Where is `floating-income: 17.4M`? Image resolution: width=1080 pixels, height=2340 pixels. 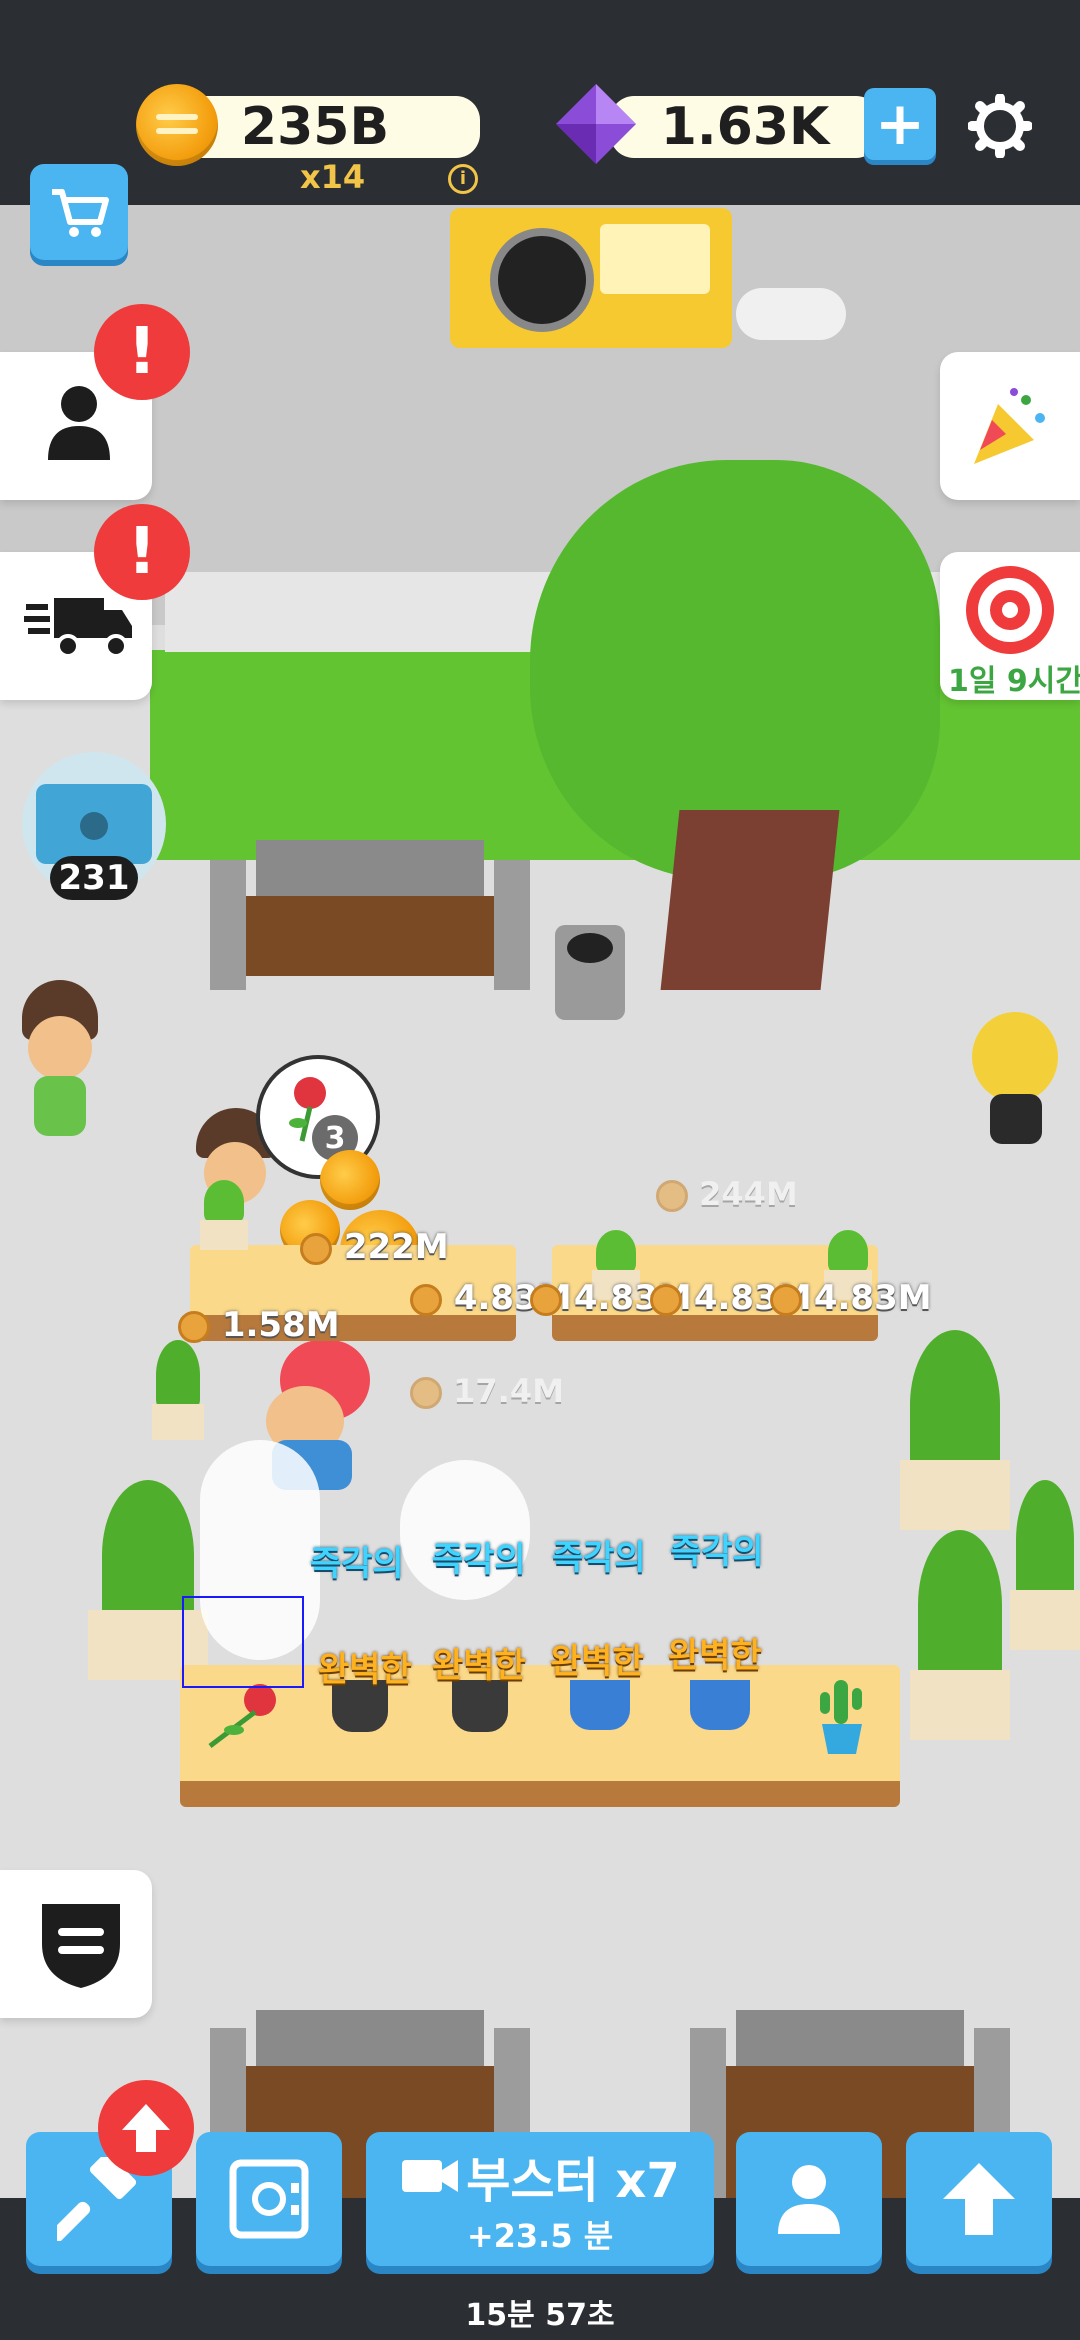 floating-income: 17.4M is located at coordinates (487, 1391).